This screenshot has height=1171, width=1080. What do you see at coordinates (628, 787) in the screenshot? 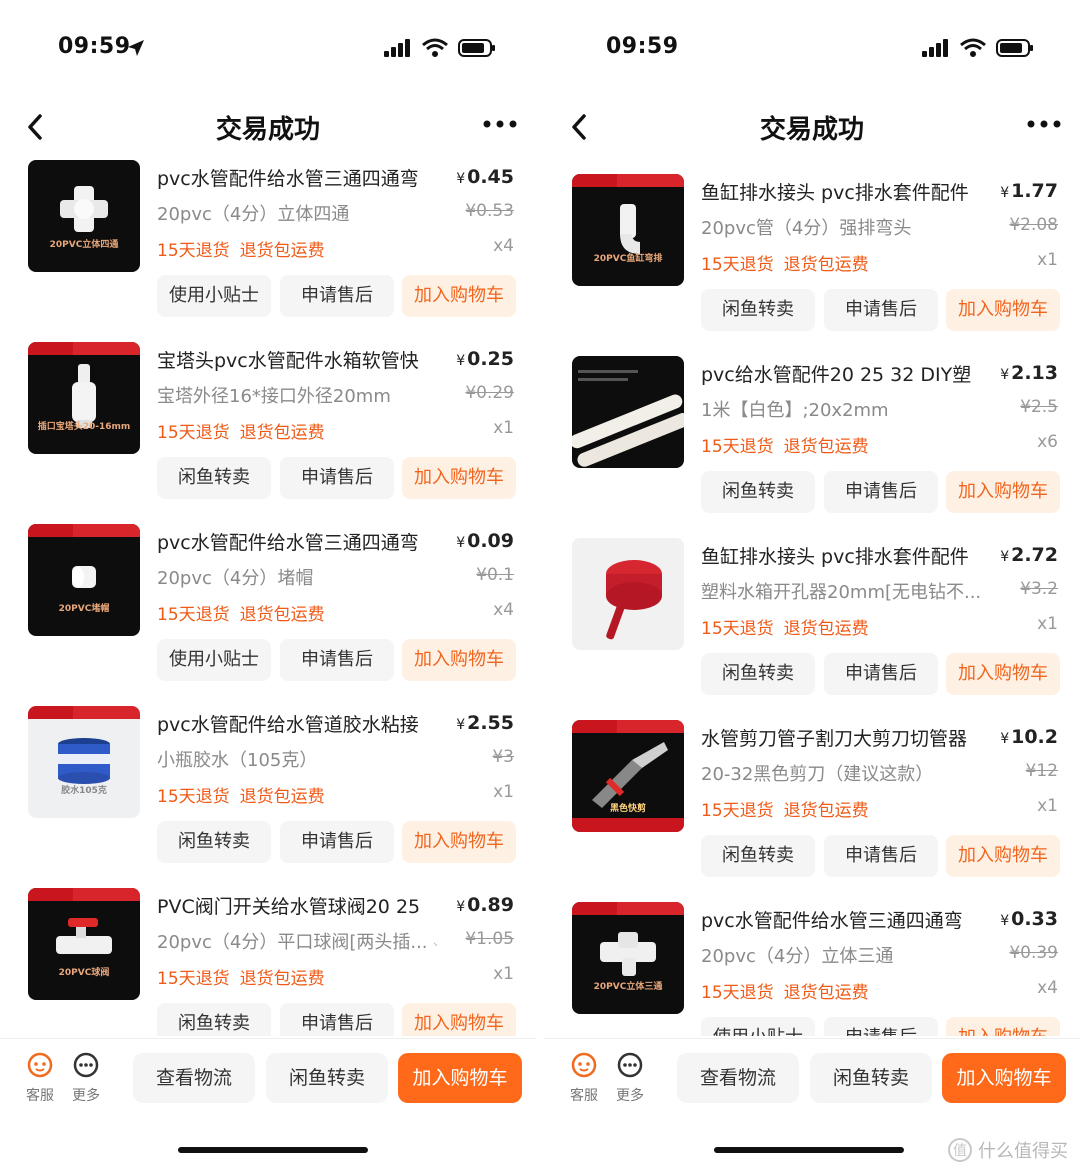
I see `pipe-cutter-image` at bounding box center [628, 787].